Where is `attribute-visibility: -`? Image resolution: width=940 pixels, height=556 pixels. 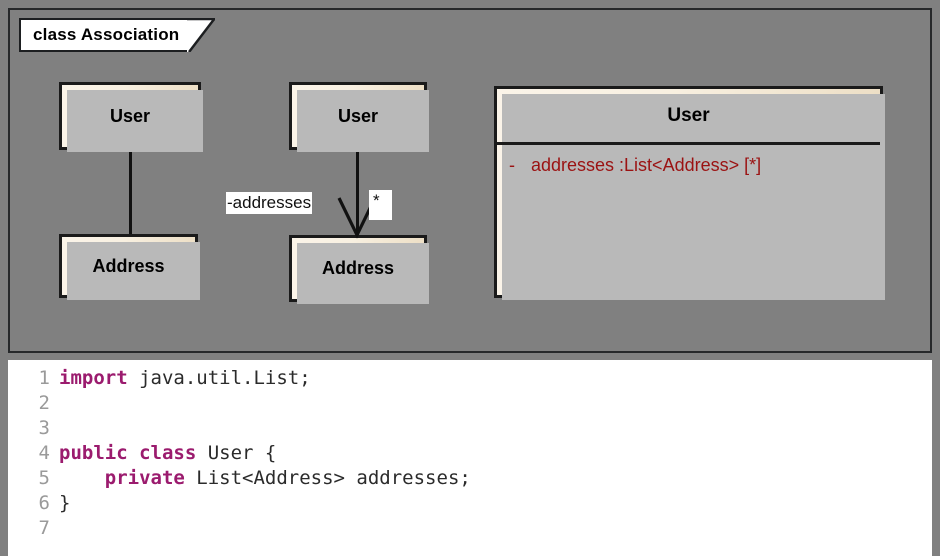
attribute-visibility: - is located at coordinates (512, 165).